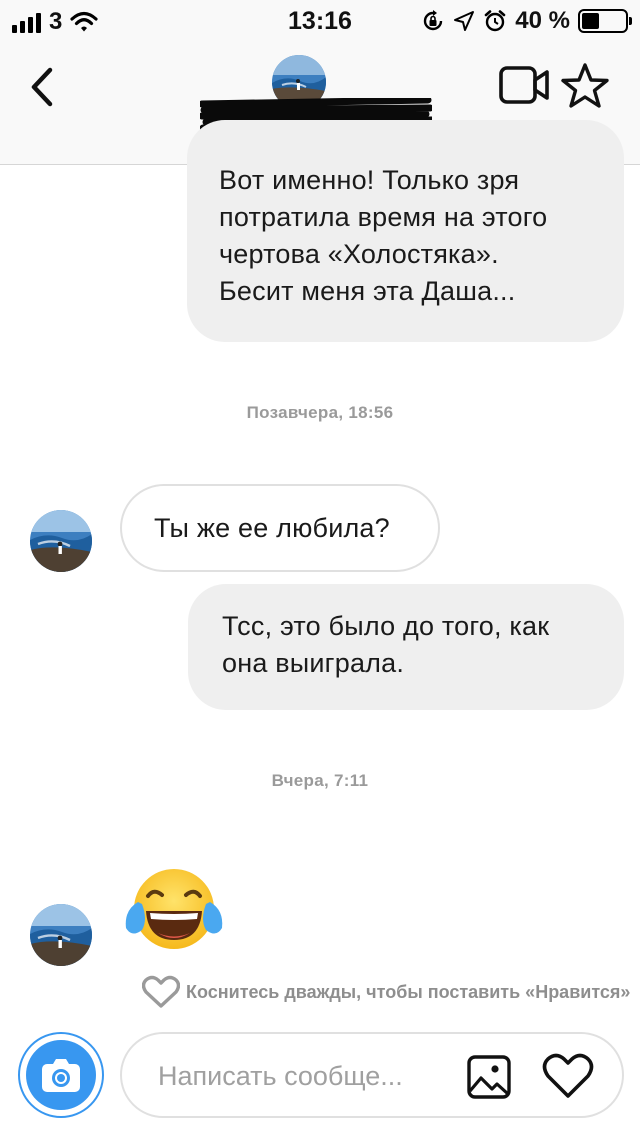 This screenshot has width=640, height=1136. I want to click on video-camera-icon, so click(524, 85).